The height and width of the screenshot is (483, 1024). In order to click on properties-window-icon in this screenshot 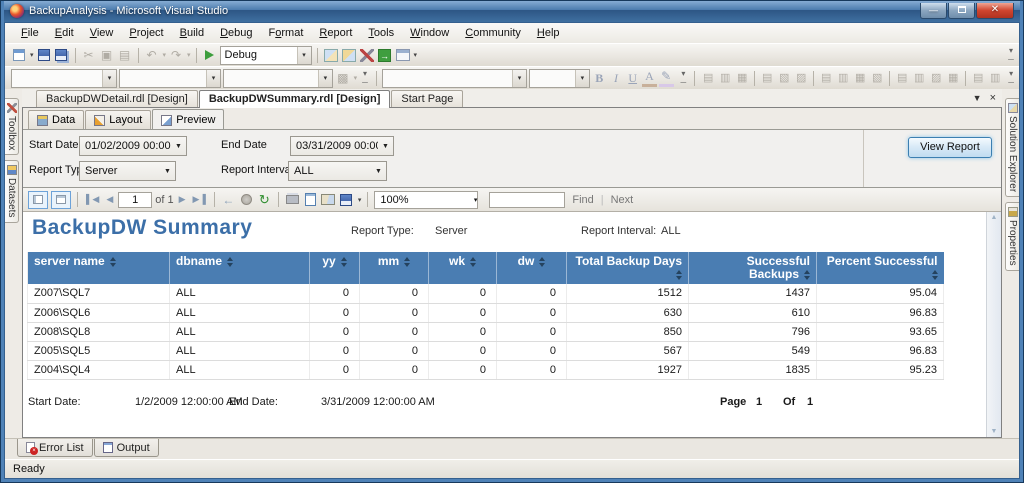, I will do `click(349, 55)`.